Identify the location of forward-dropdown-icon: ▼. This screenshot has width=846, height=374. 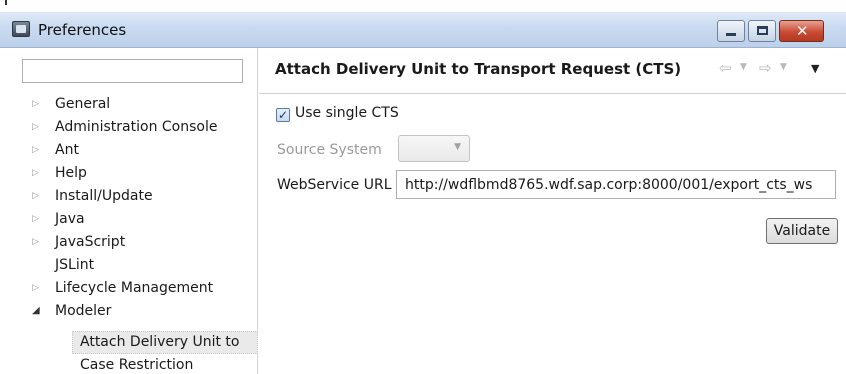
(783, 67).